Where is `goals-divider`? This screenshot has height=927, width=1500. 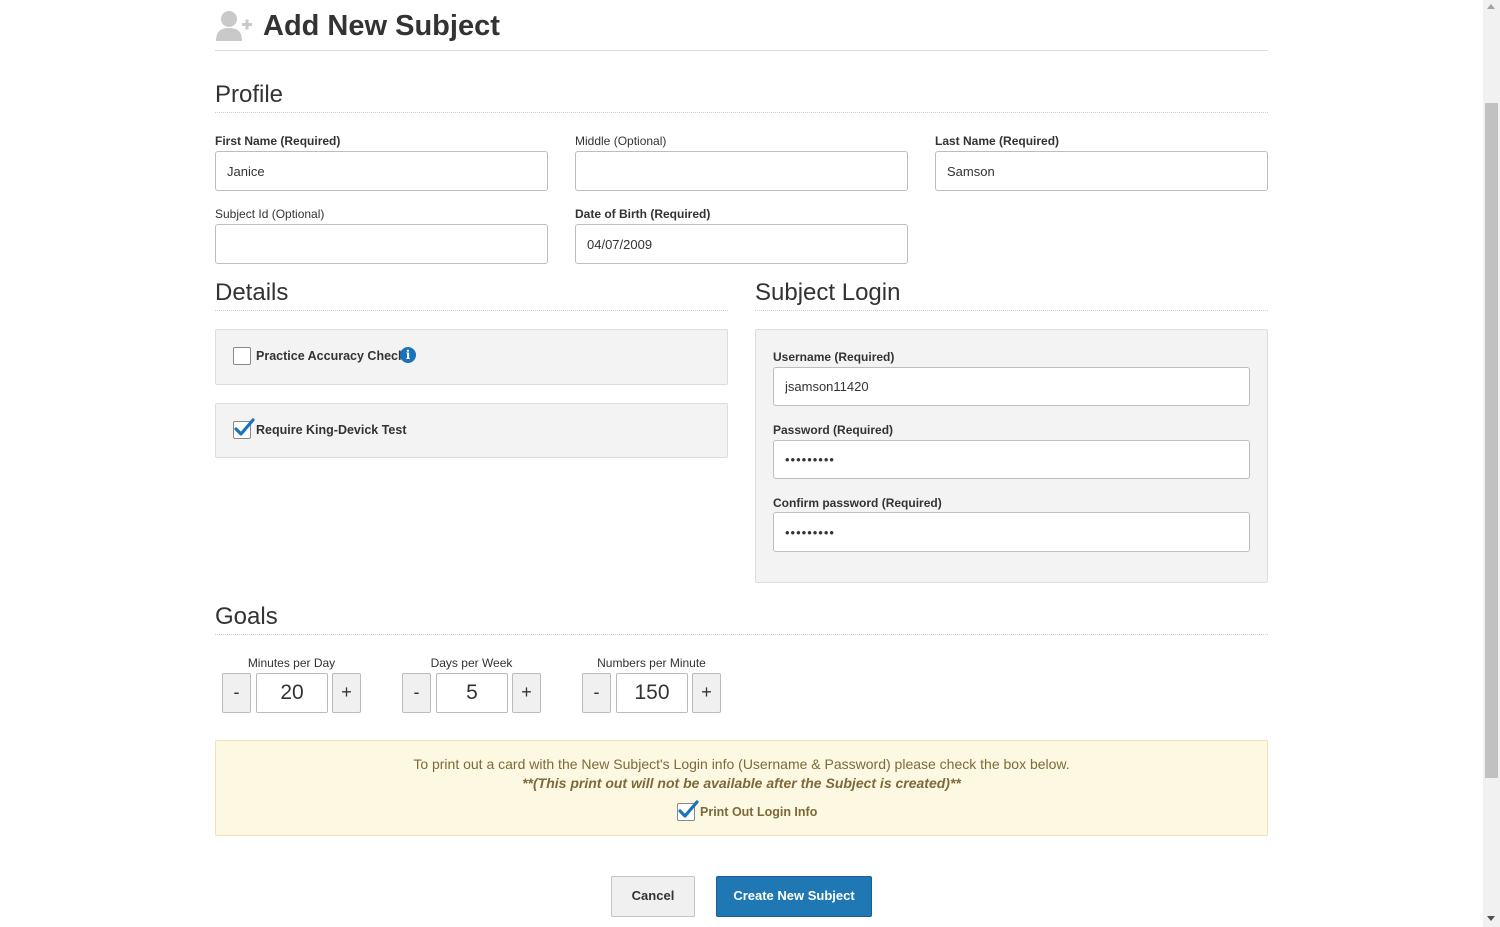 goals-divider is located at coordinates (741, 634).